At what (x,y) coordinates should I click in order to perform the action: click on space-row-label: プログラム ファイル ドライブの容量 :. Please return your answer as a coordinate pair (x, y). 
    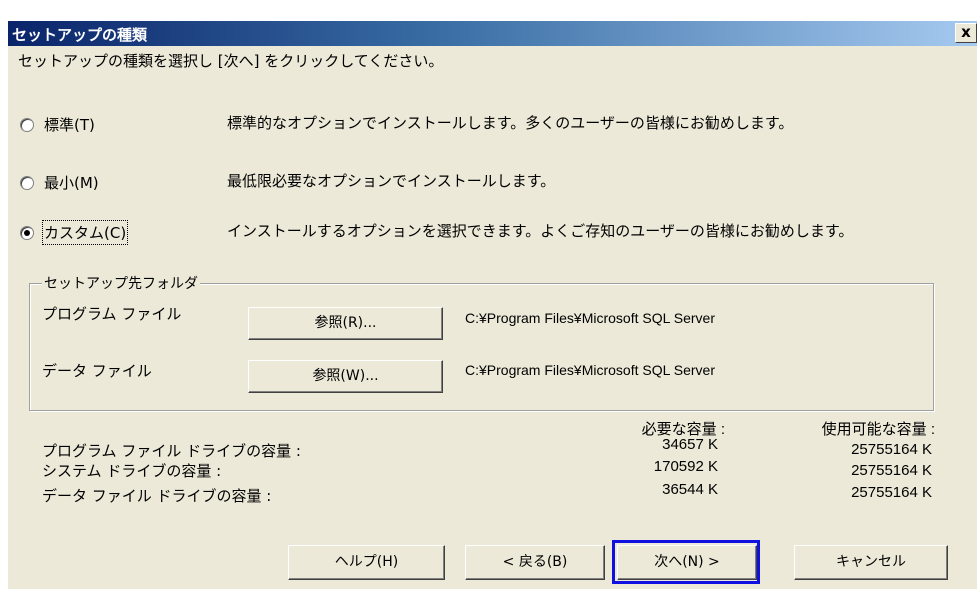
    Looking at the image, I should click on (171, 451).